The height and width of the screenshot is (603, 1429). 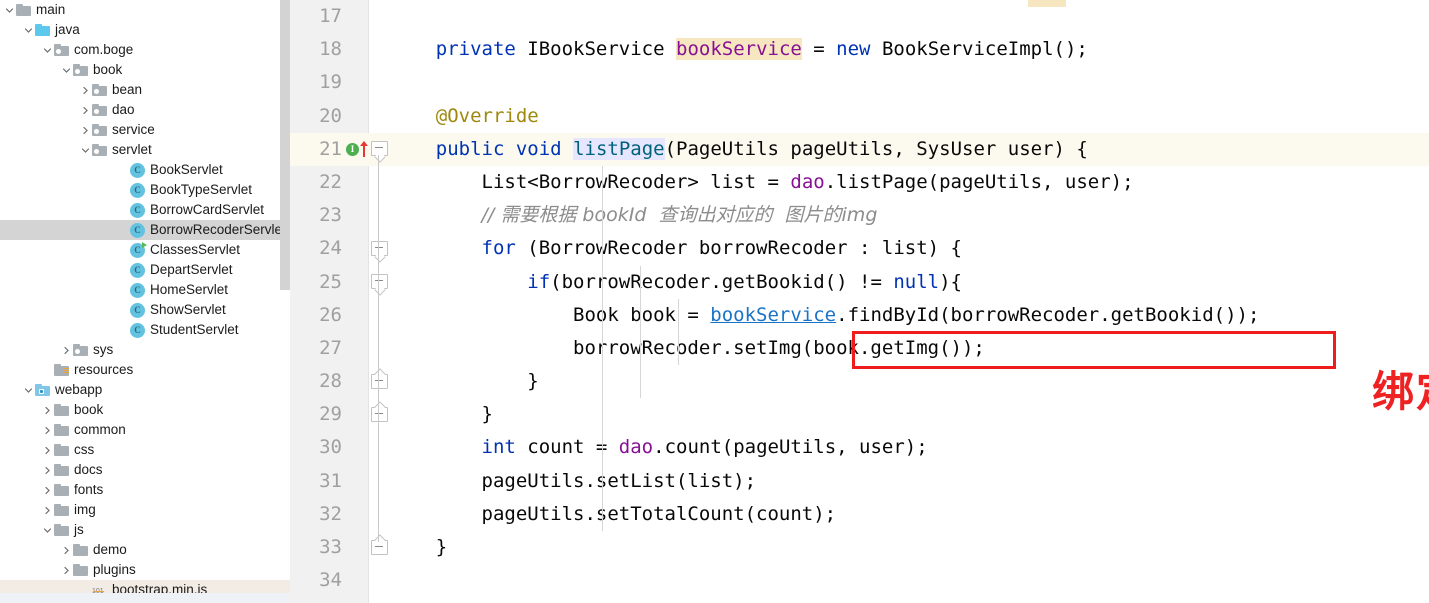 I want to click on code-line-27: 27 borrowRecoder.setImg(book.getImg());, so click(x=859, y=348).